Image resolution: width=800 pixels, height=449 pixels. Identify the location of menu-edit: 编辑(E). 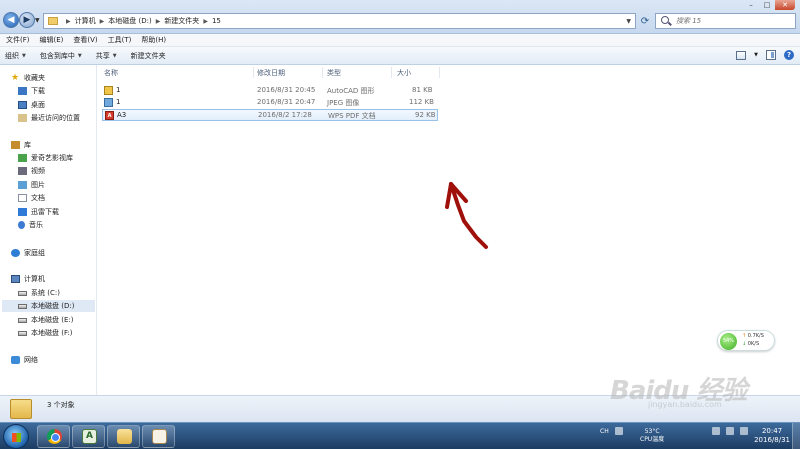
(52, 40).